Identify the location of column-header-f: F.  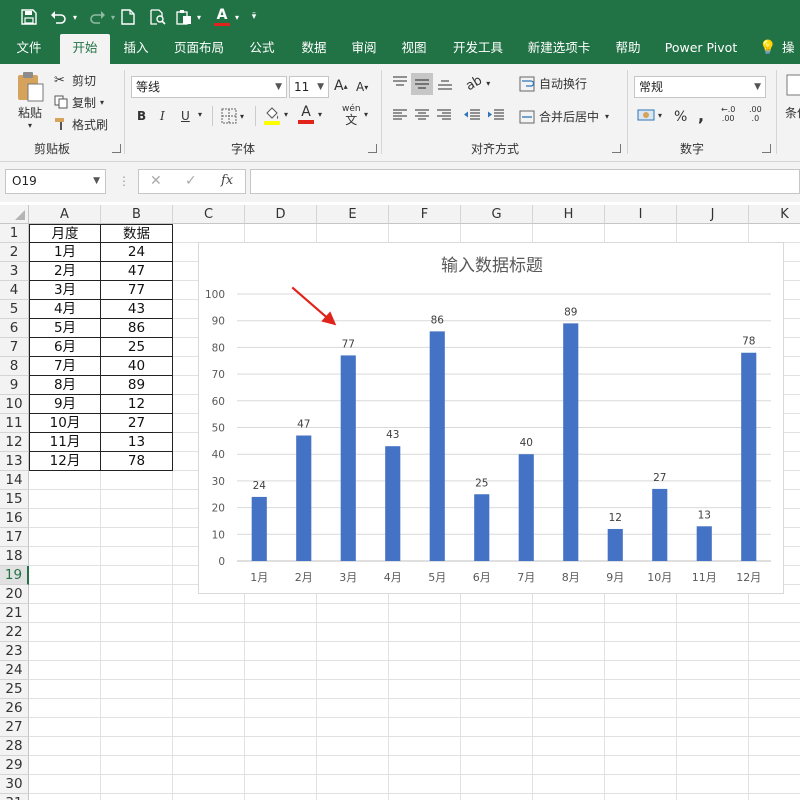
(425, 214).